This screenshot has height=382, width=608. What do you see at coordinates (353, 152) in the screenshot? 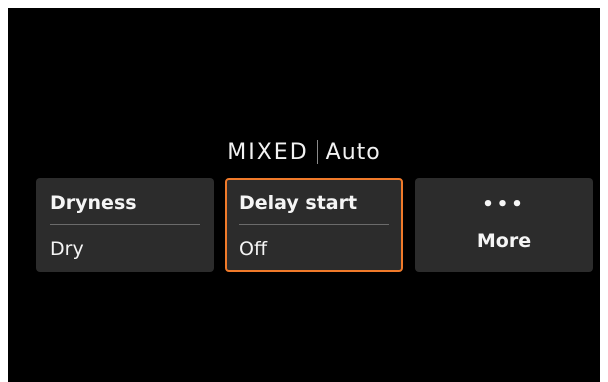
I see `cycle-label: Auto` at bounding box center [353, 152].